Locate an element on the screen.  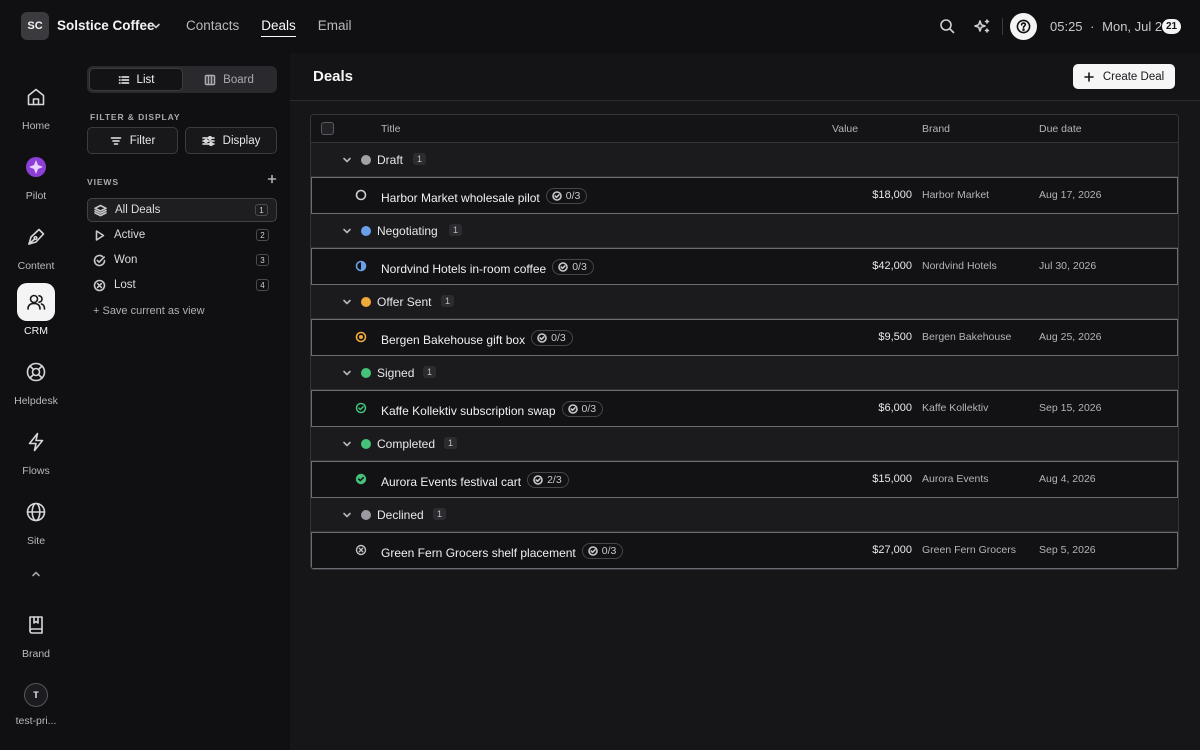
chevron-up-icon is located at coordinates (36, 574).